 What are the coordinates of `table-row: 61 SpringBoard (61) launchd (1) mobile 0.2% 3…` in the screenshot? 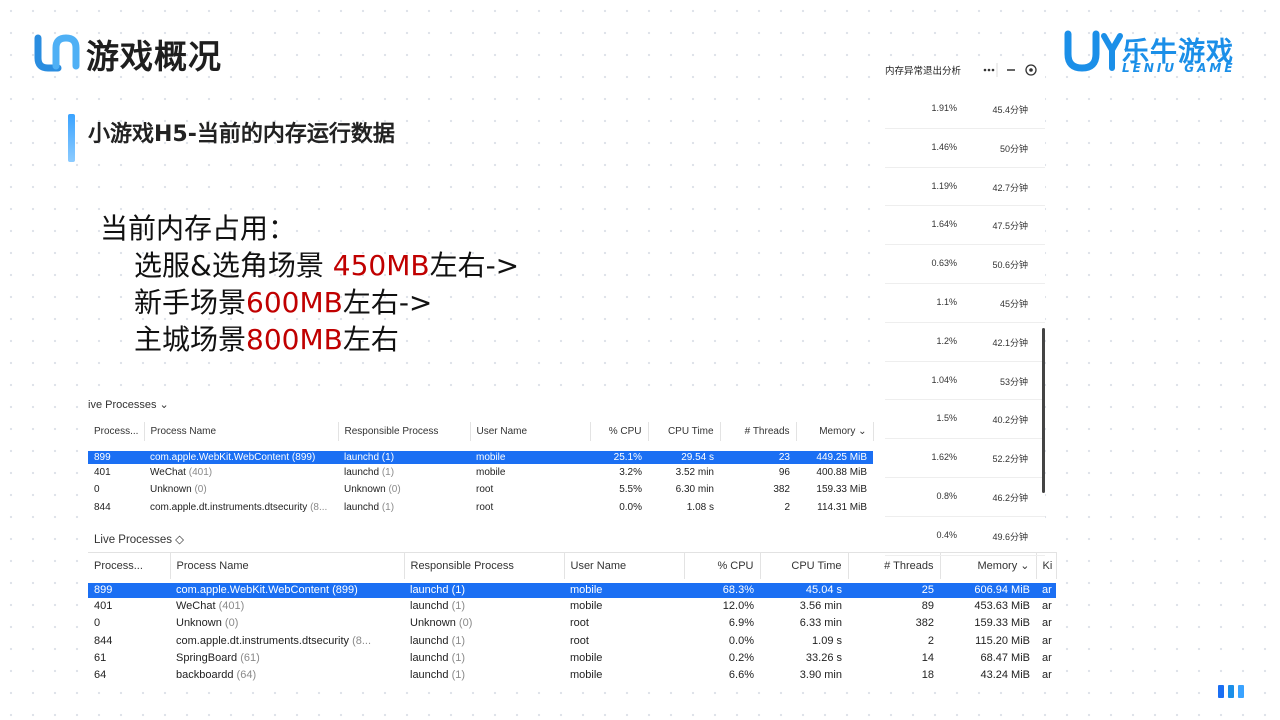 It's located at (572, 657).